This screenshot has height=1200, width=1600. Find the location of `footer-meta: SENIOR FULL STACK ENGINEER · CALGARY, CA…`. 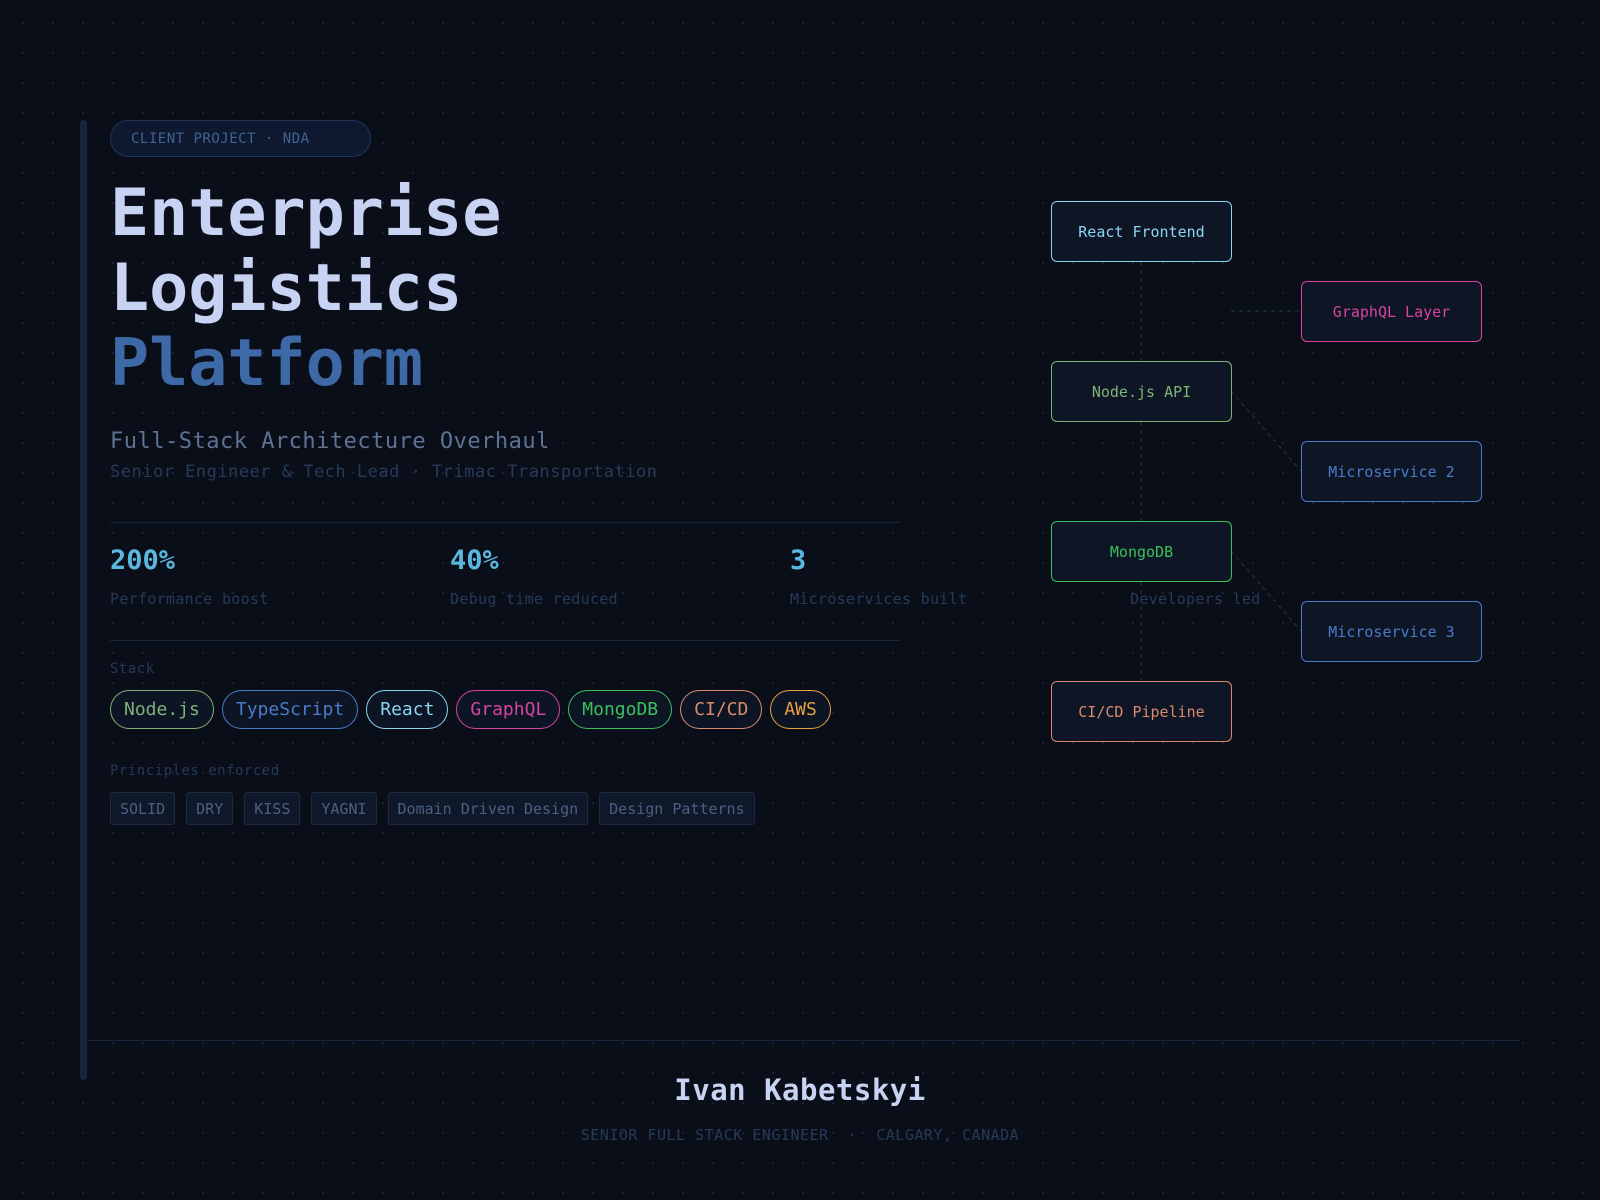

footer-meta: SENIOR FULL STACK ENGINEER · CALGARY, CA… is located at coordinates (800, 1135).